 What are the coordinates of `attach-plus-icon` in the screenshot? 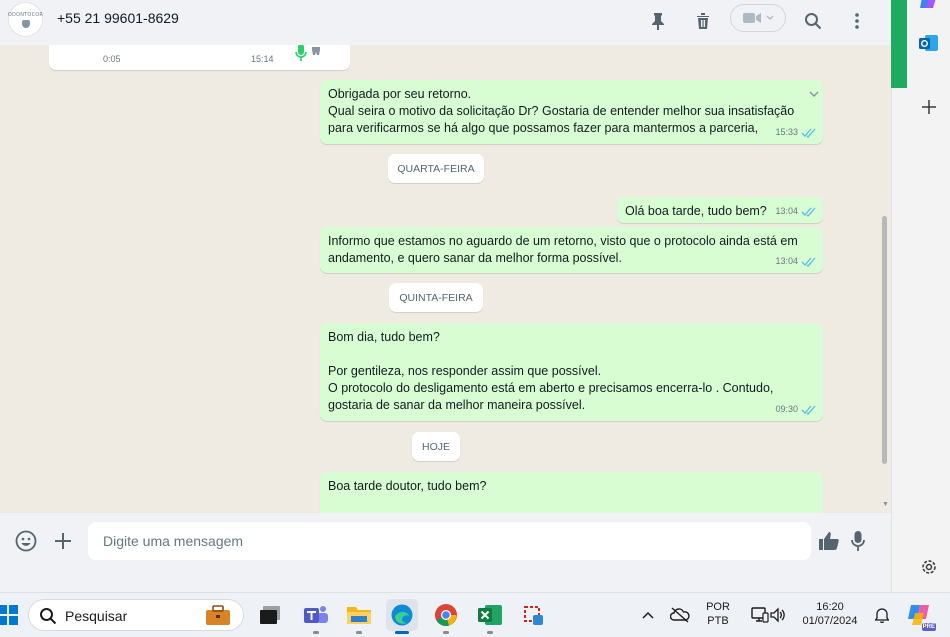 It's located at (63, 541).